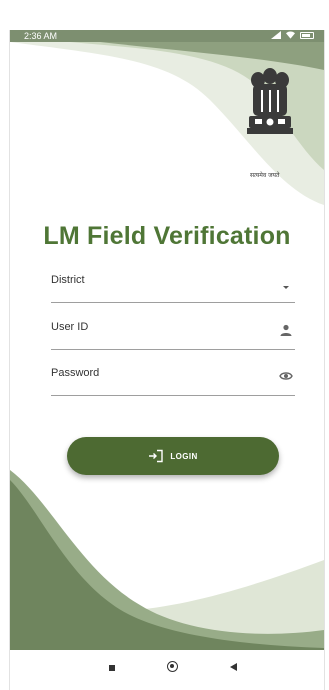 Image resolution: width=329 pixels, height=690 pixels. I want to click on district-field: District, so click(173, 288).